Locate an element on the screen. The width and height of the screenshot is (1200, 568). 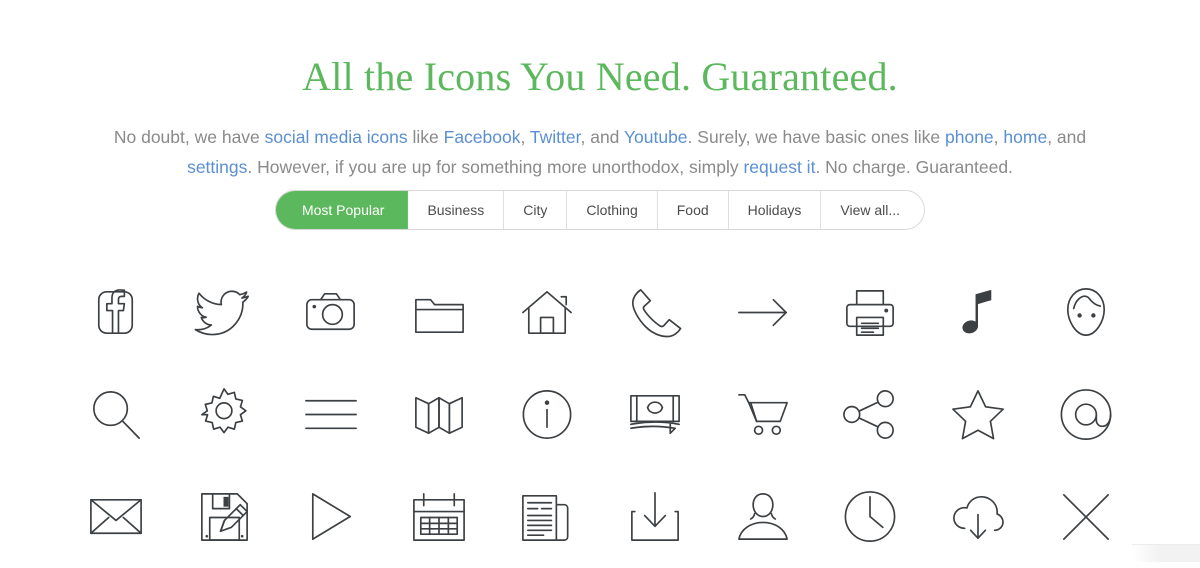
icon-cell-face-avatar is located at coordinates (1086, 313).